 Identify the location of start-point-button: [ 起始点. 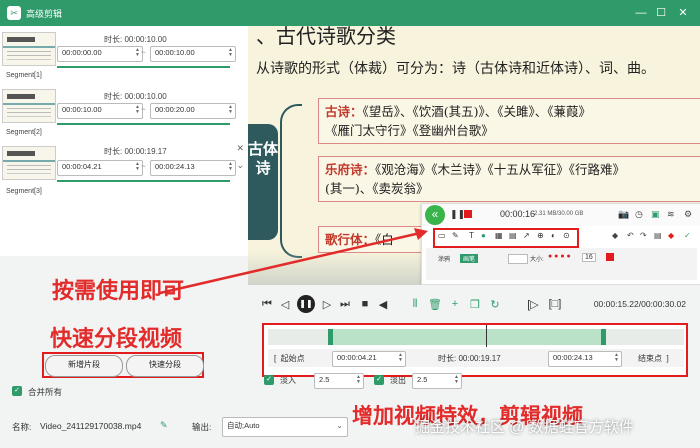
(289, 358).